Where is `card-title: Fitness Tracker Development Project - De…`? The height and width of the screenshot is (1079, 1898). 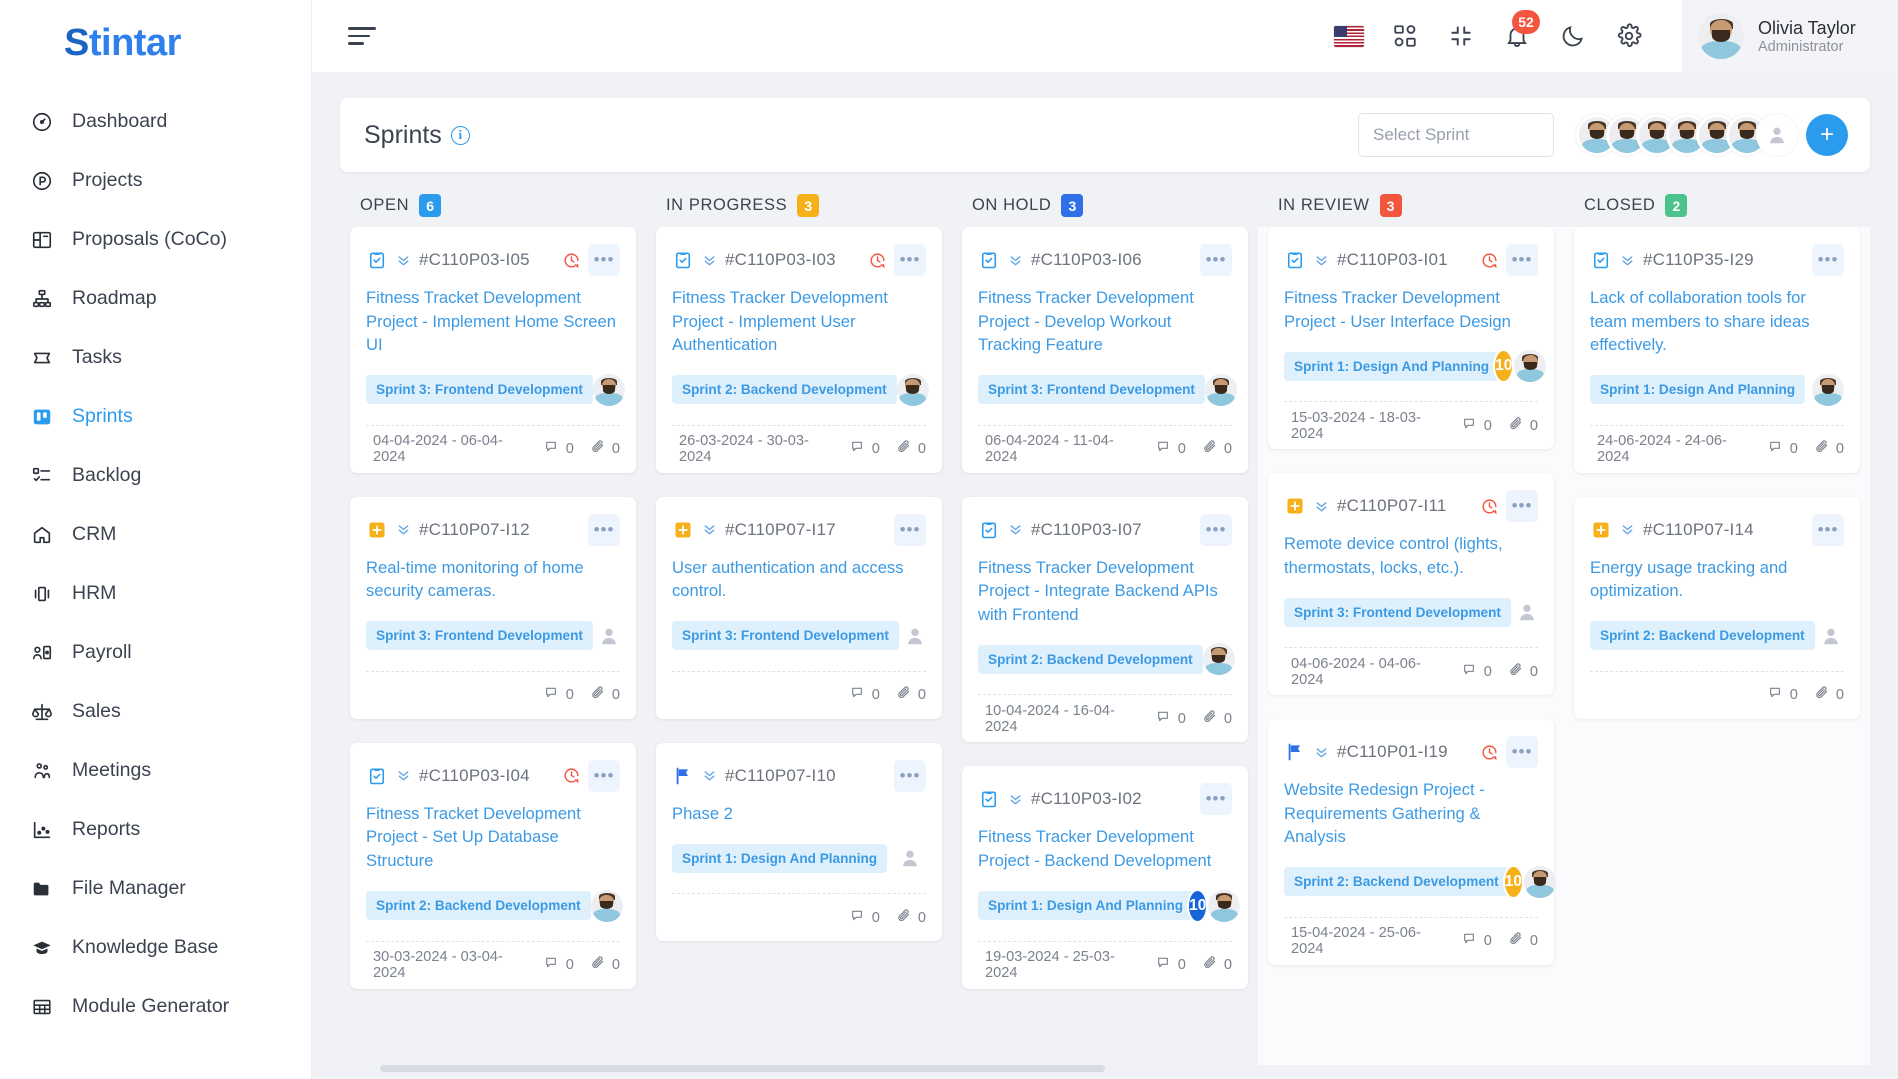 card-title: Fitness Tracker Development Project - De… is located at coordinates (1105, 321).